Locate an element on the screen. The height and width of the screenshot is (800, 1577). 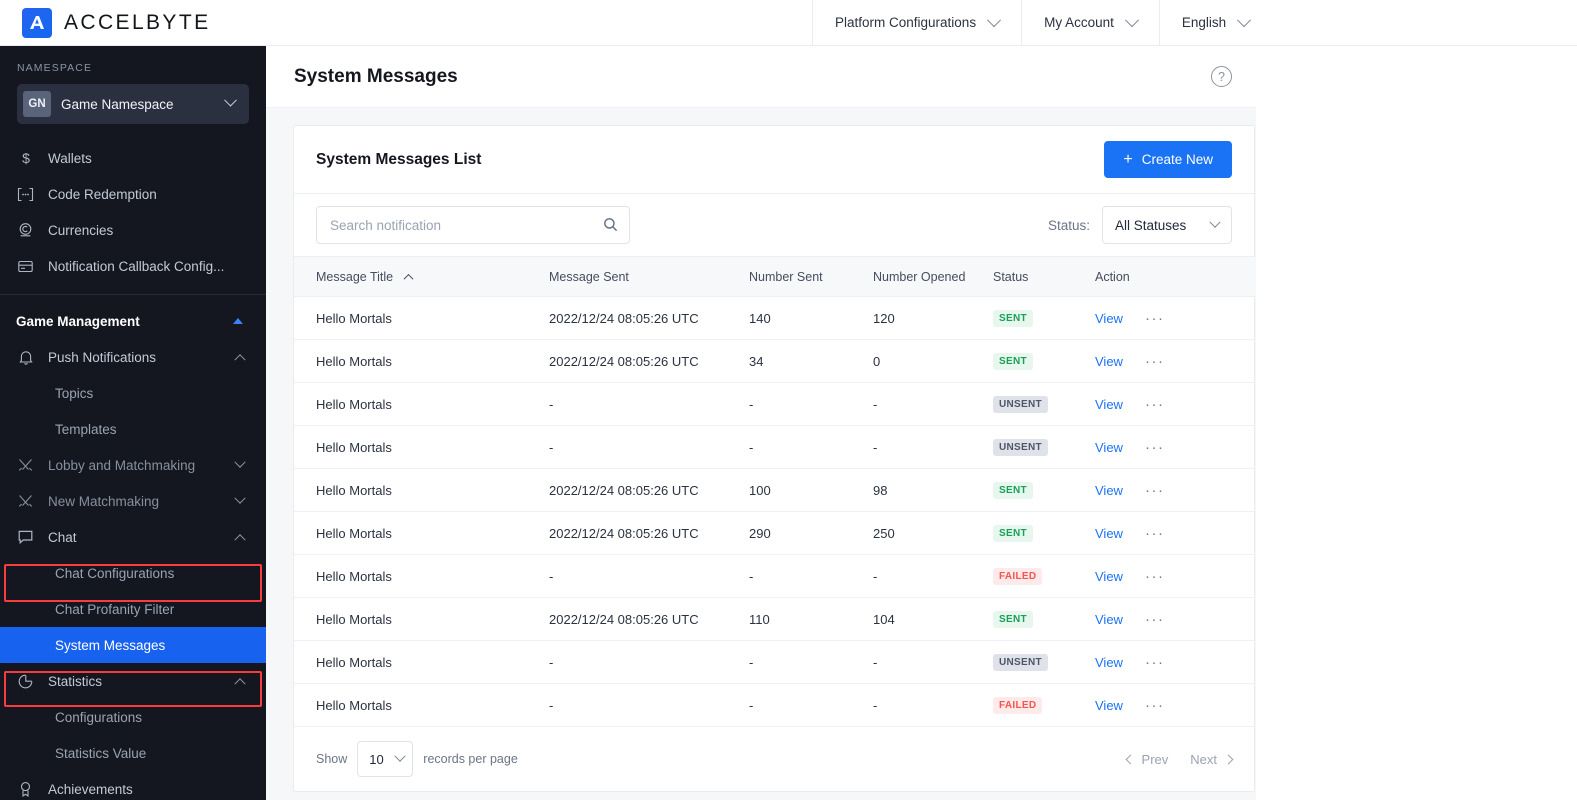
sidebar-group-label: Lobby and Matchmaking is located at coordinates (122, 465).